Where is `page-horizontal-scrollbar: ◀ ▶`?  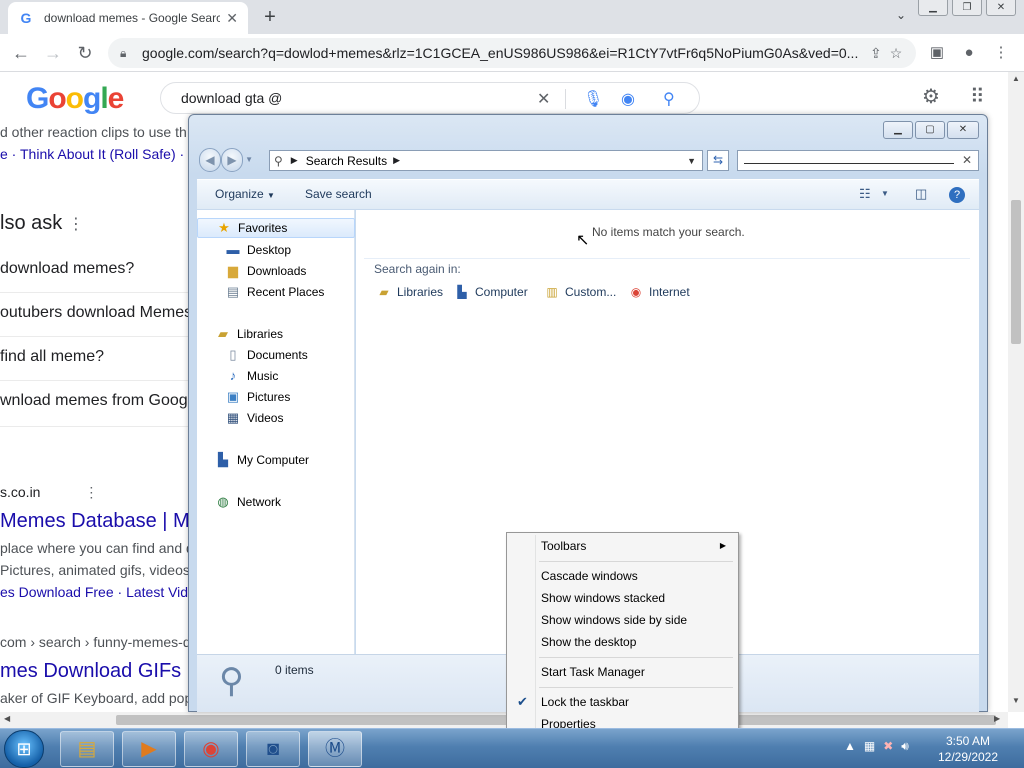
page-horizontal-scrollbar: ◀ ▶ is located at coordinates (504, 720).